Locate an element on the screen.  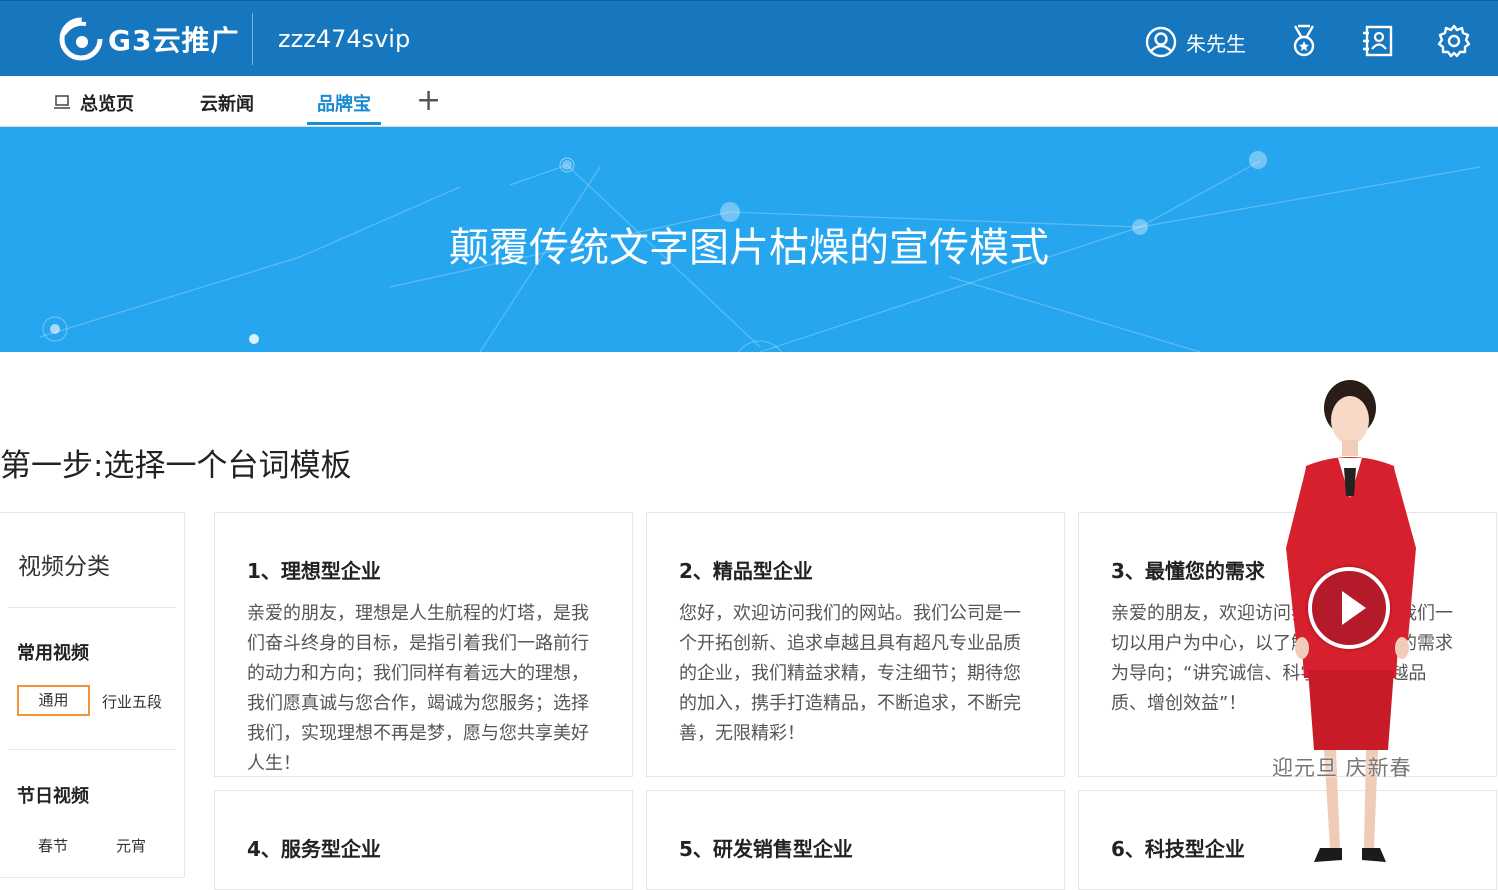
category-heading: 视频分类 is located at coordinates (64, 567).